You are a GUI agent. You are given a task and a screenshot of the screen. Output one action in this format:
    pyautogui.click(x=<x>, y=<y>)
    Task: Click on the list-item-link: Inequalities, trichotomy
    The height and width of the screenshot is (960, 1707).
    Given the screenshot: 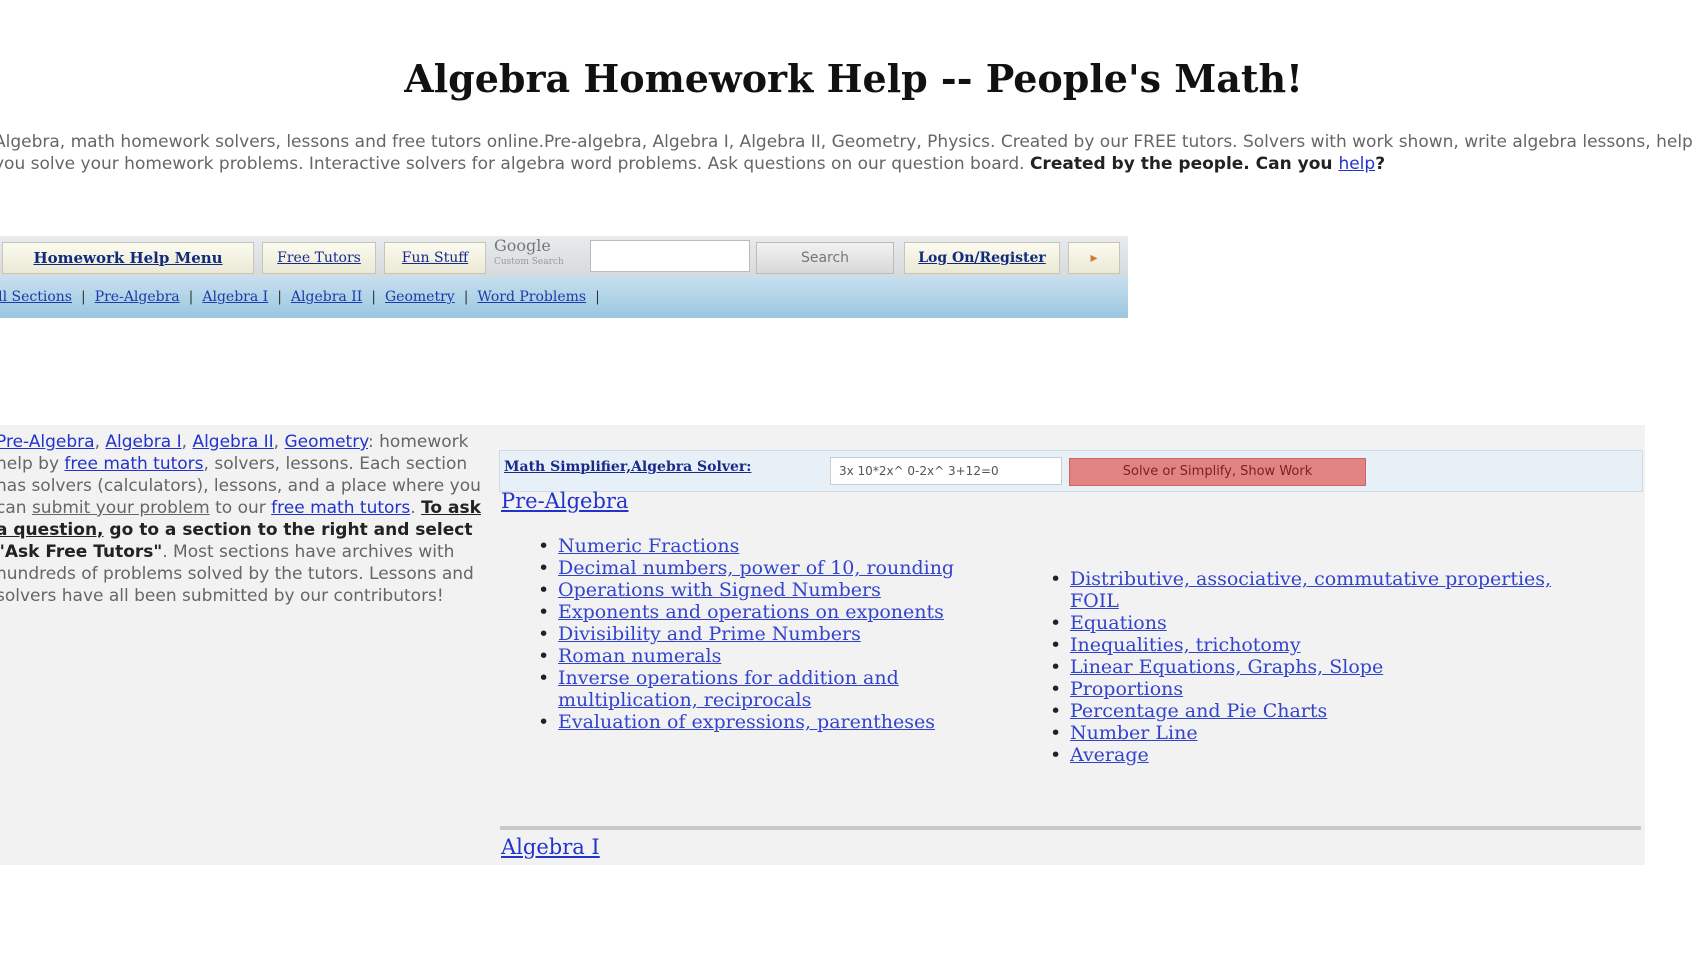 What is the action you would take?
    pyautogui.click(x=1185, y=645)
    